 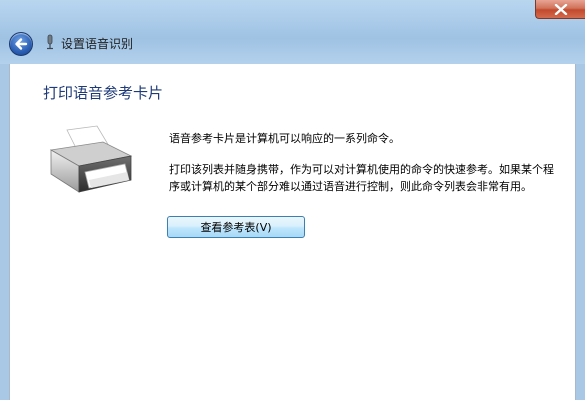 I want to click on back-arrow-icon, so click(x=21, y=44).